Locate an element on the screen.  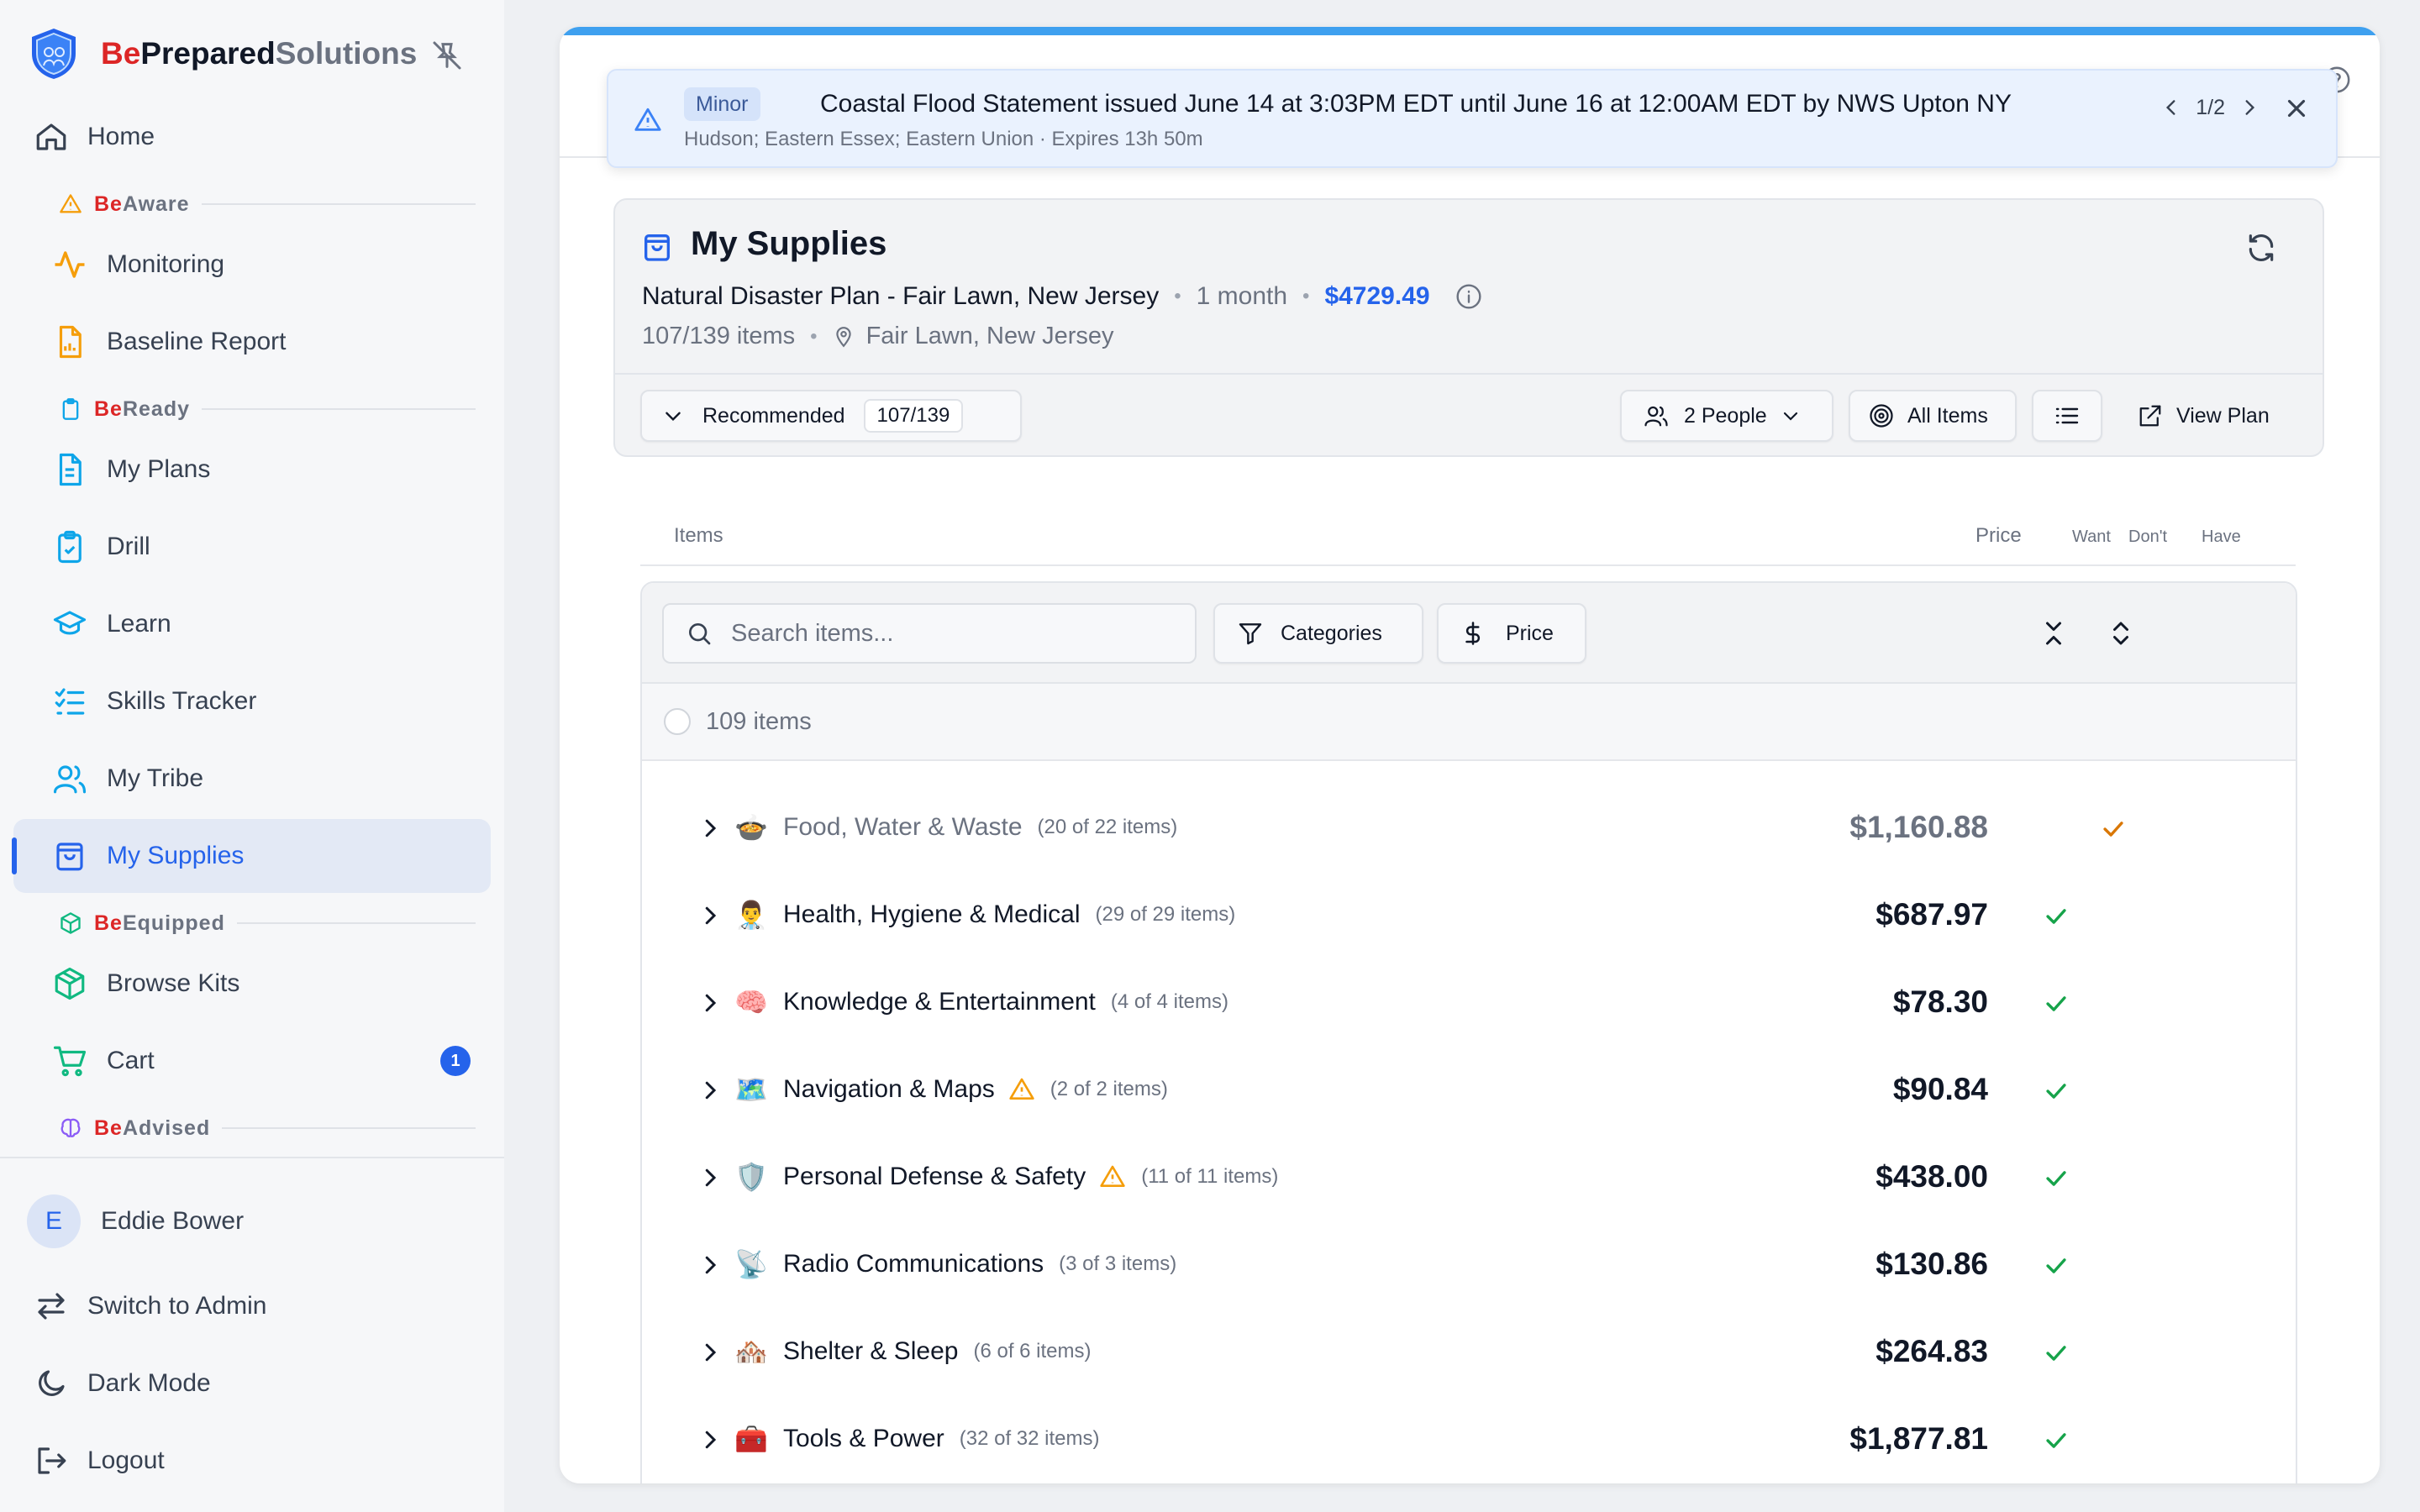
section-label: BeReady is located at coordinates (142, 408).